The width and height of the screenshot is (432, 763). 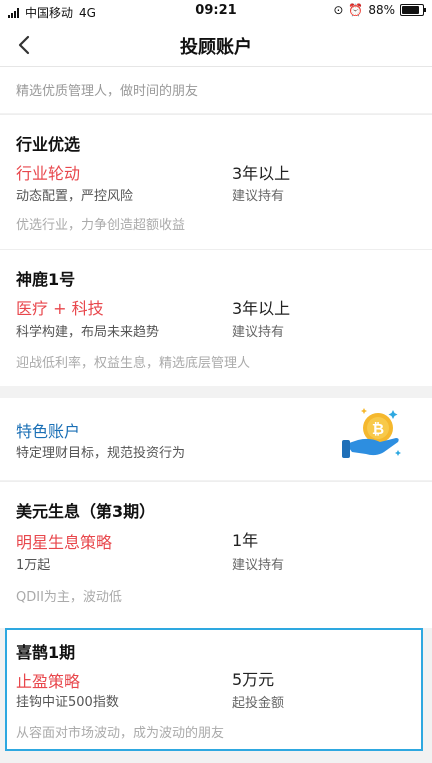 I want to click on card-name: 美元生息（第3期）, so click(x=86, y=511).